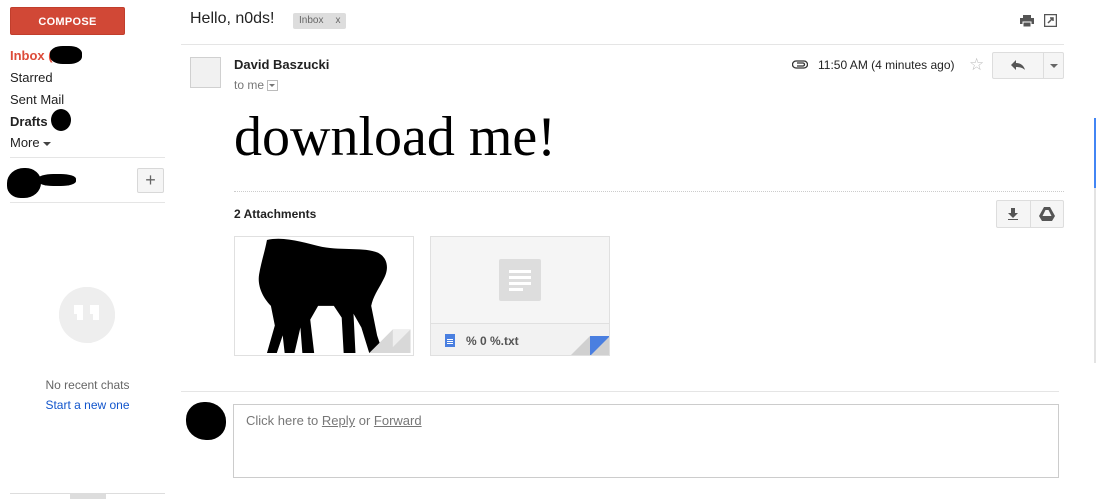  I want to click on text-file-icon, so click(450, 340).